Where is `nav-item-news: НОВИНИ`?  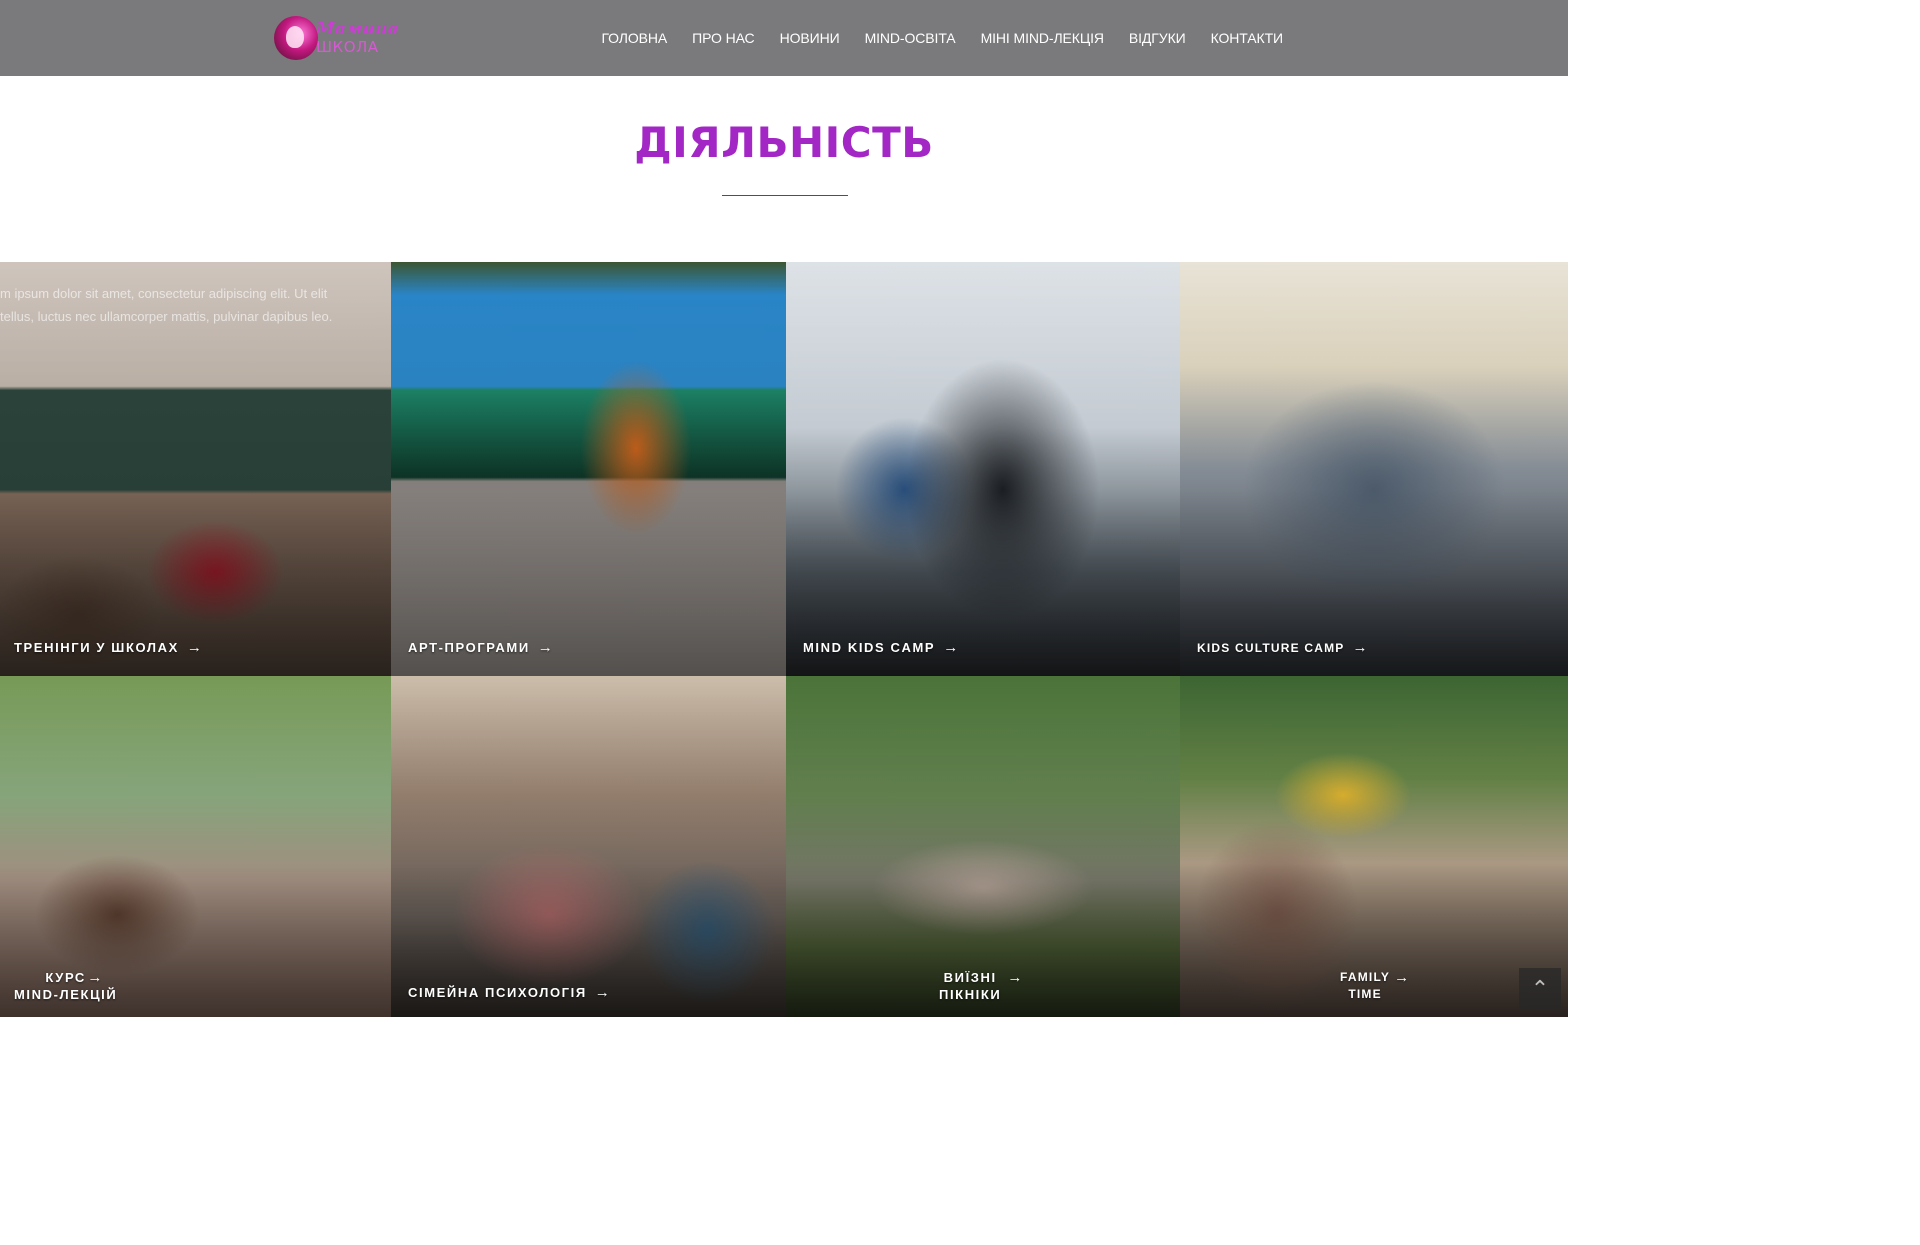 nav-item-news: НОВИНИ is located at coordinates (809, 38).